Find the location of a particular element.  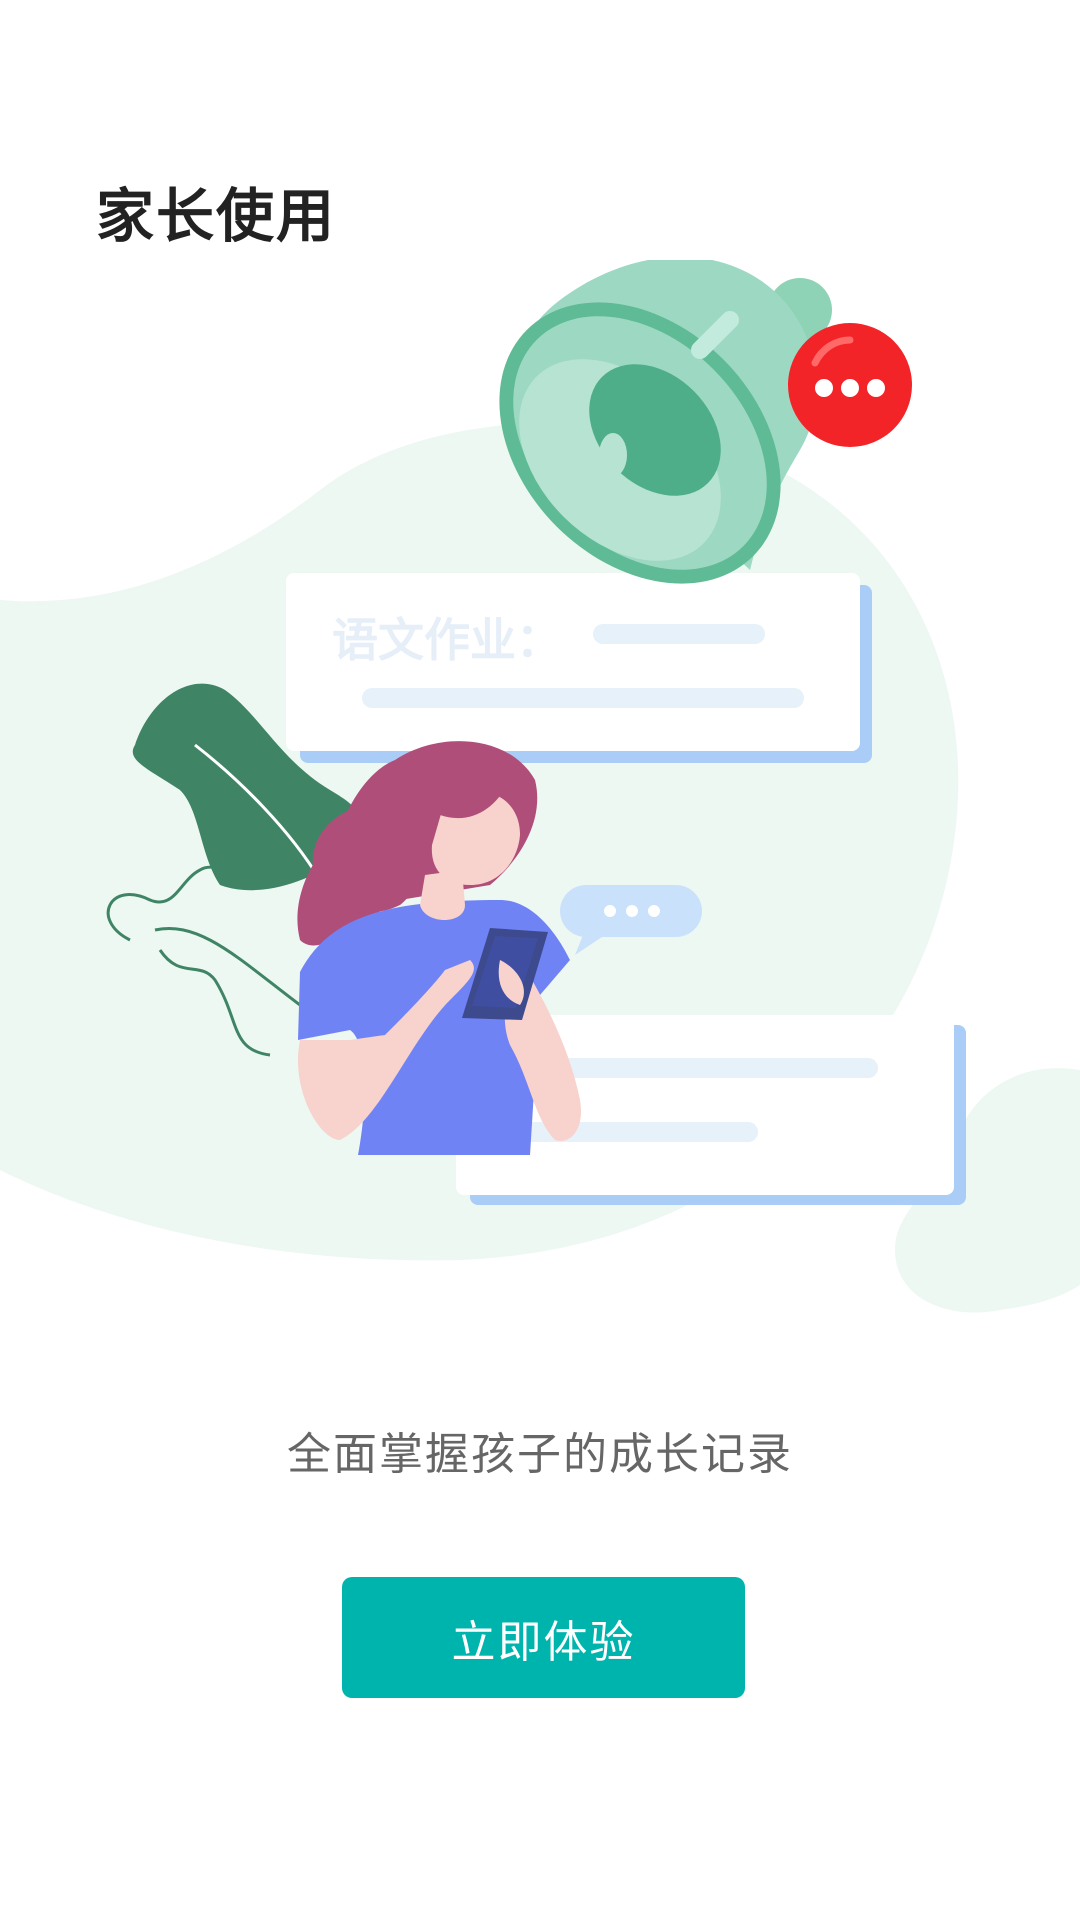

page-title: 家长使用 is located at coordinates (216, 216).